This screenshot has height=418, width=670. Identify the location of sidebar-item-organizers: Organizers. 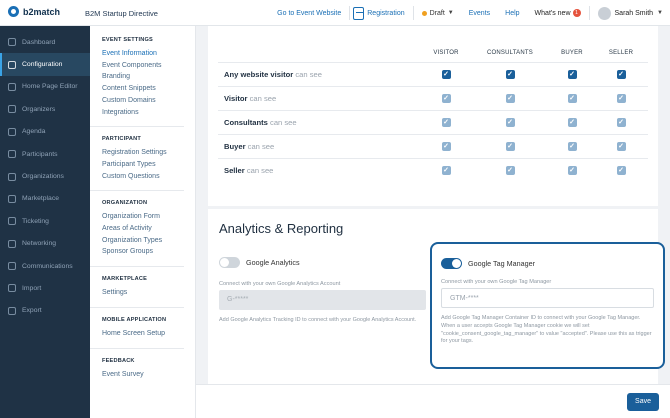
(45, 109).